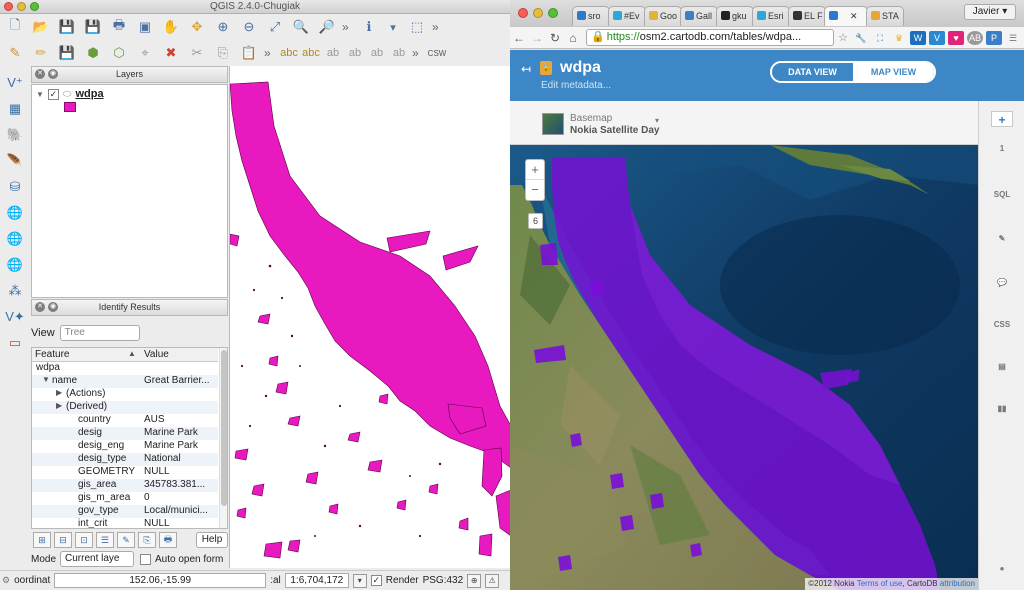 This screenshot has width=1024, height=590. Describe the element at coordinates (145, 27) in the screenshot. I see `print-composer-manager-icon: ▣` at that location.